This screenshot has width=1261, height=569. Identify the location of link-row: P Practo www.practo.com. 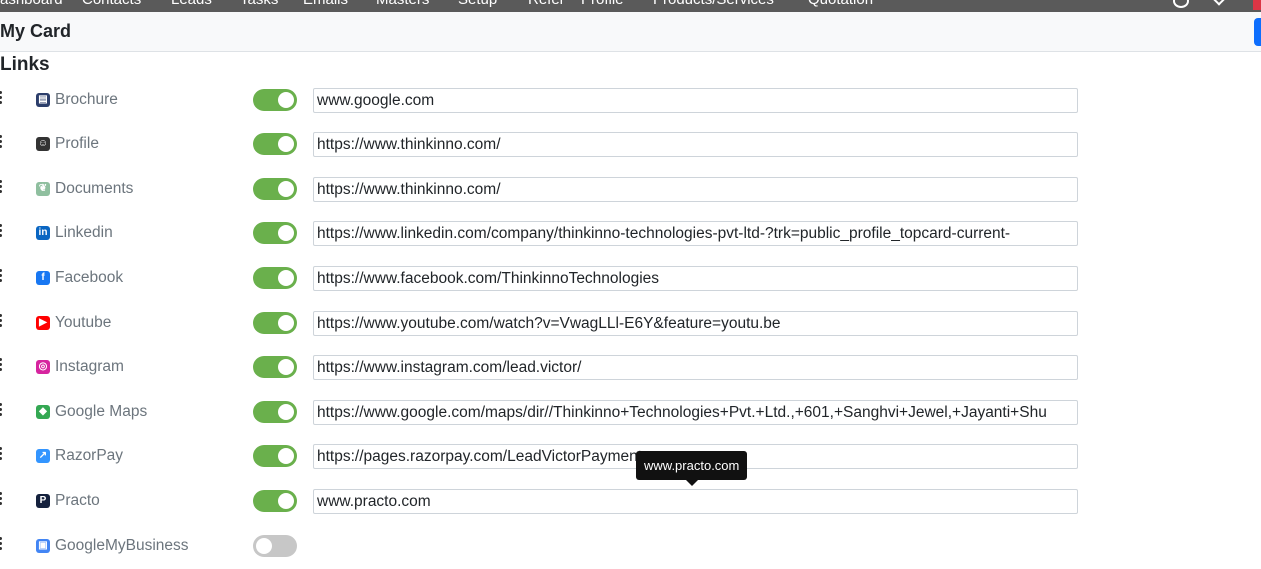
(630, 506).